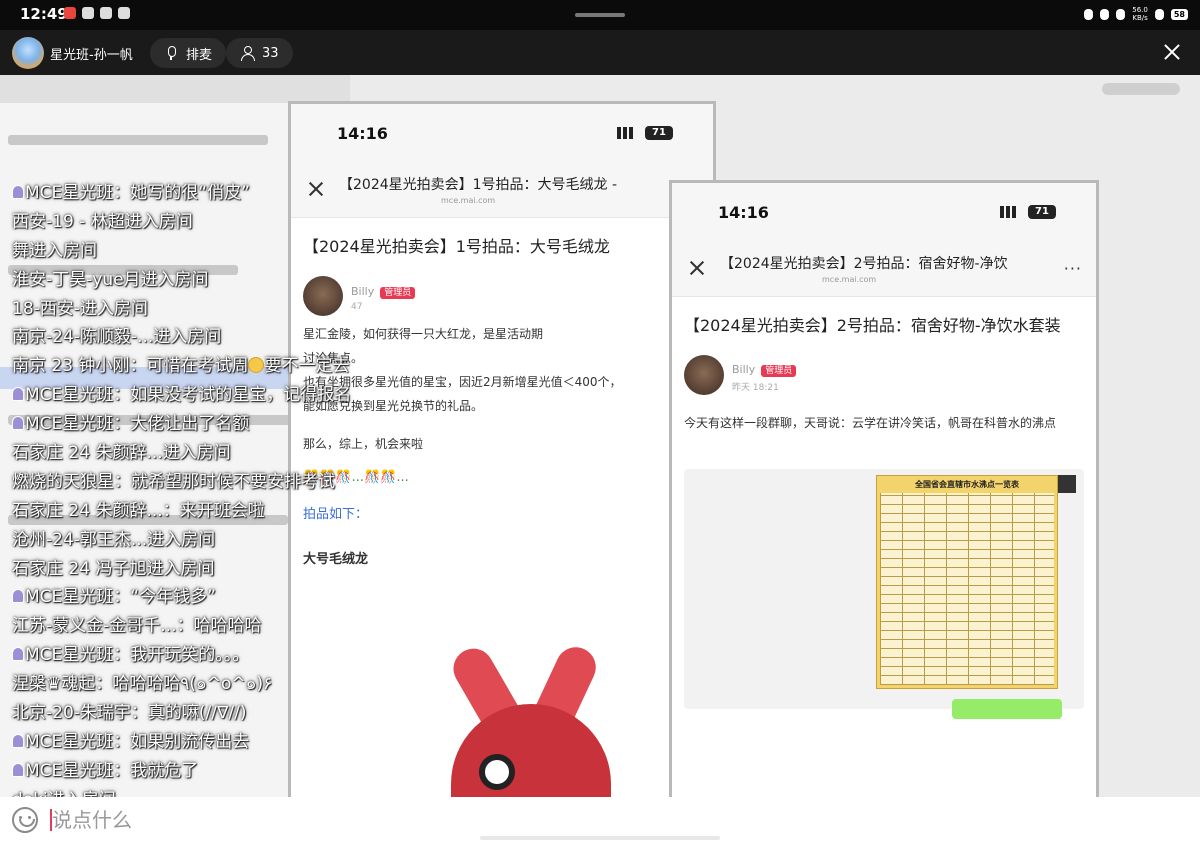  What do you see at coordinates (137, 626) in the screenshot?
I see `chat-message-text: 江苏-蒙义金-金哥千...：哈哈哈哈` at bounding box center [137, 626].